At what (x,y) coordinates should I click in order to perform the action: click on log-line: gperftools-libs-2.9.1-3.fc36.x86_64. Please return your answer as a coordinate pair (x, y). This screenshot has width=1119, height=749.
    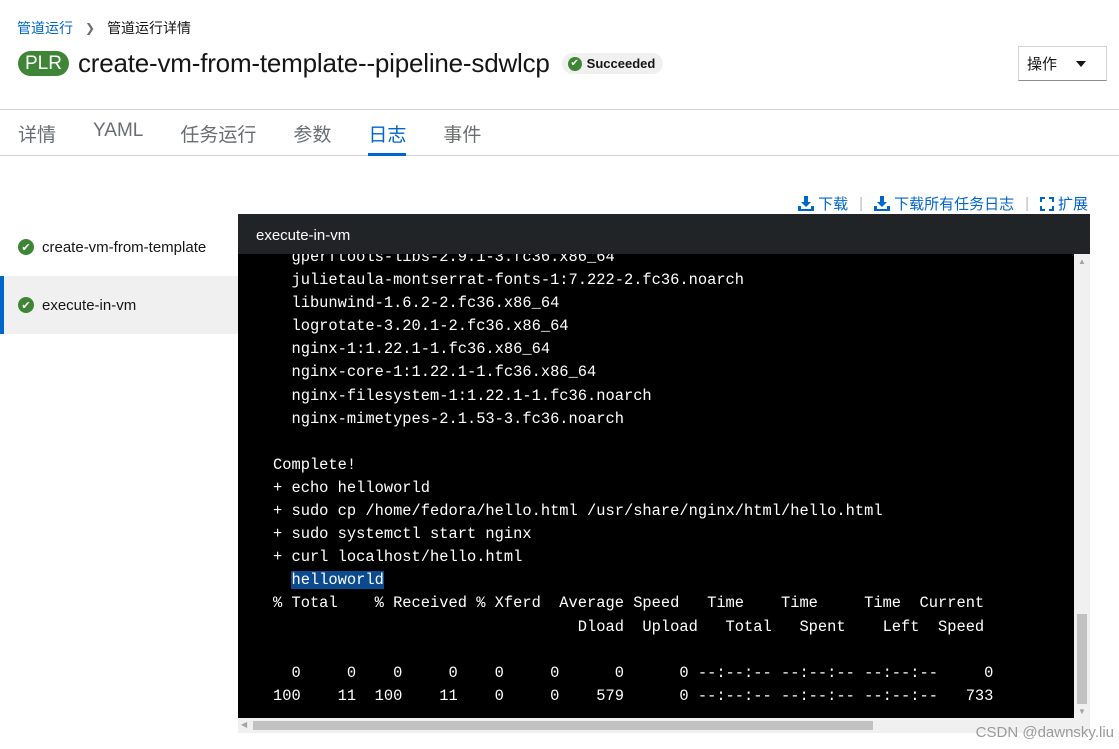
    Looking at the image, I should click on (444, 260).